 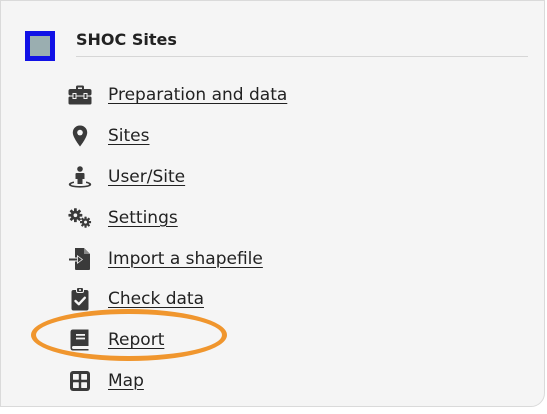 I want to click on toolbox-icon, so click(x=80, y=95).